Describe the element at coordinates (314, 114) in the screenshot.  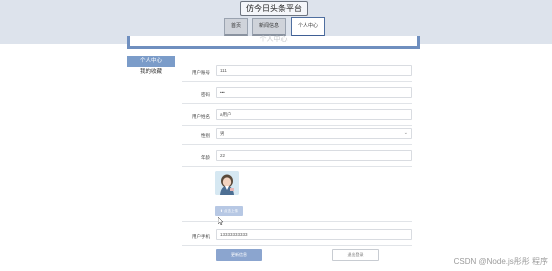
I see `name-input: a用户` at that location.